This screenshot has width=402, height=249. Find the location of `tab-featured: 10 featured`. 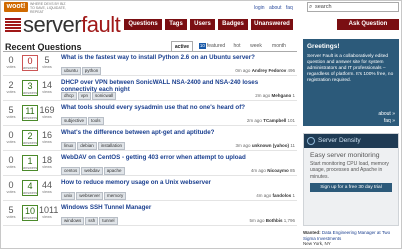

tab-featured: 10 featured is located at coordinates (212, 46).